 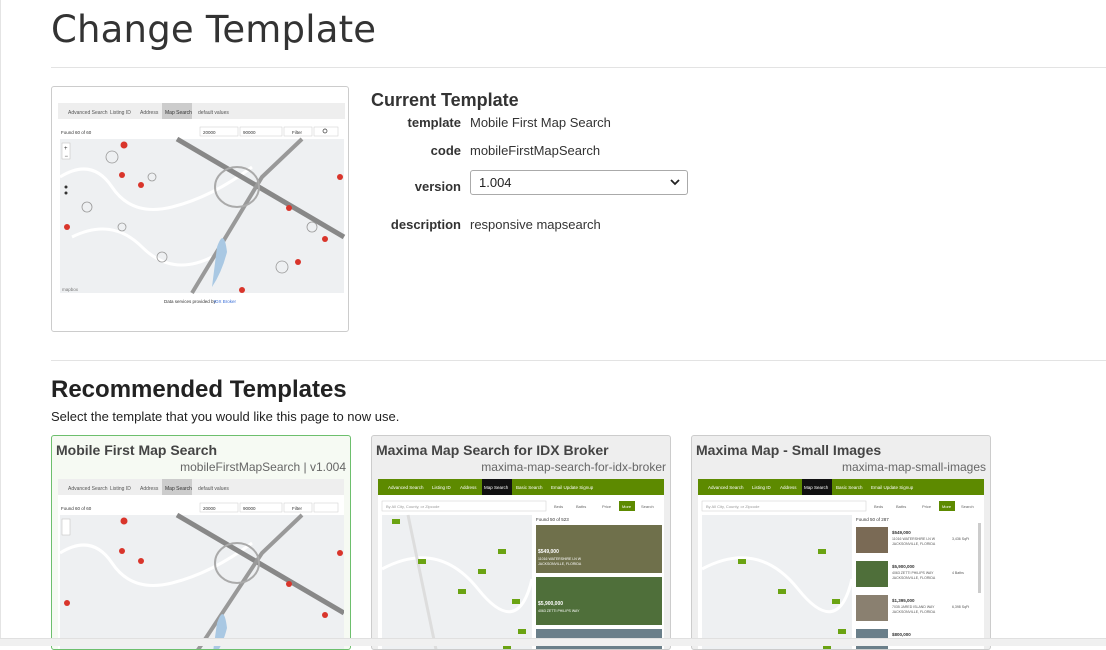 What do you see at coordinates (872, 519) in the screenshot?
I see `svg-text: Found 50 of 287` at bounding box center [872, 519].